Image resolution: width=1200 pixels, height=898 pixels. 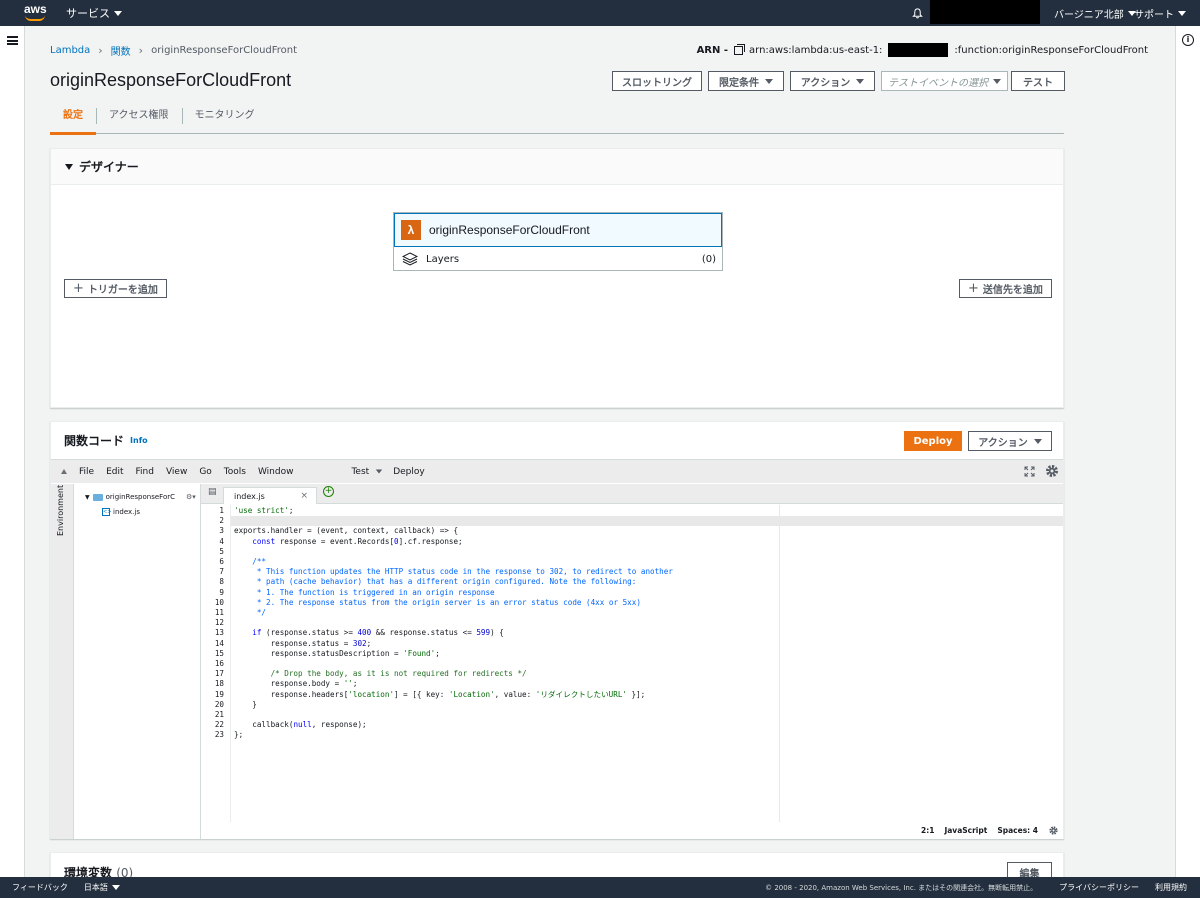 What do you see at coordinates (985, 12) in the screenshot?
I see `account-menu-redacted` at bounding box center [985, 12].